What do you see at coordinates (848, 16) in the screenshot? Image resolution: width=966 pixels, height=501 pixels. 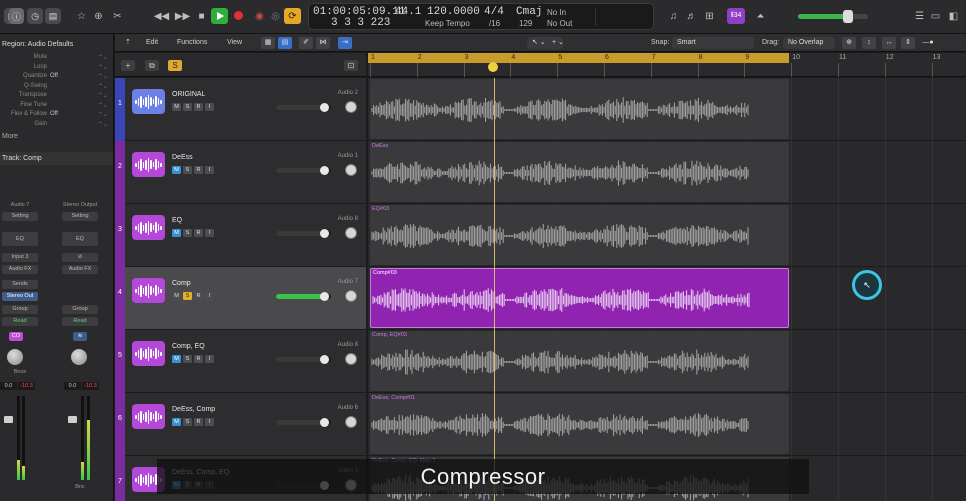 I see `master-volume-knob` at bounding box center [848, 16].